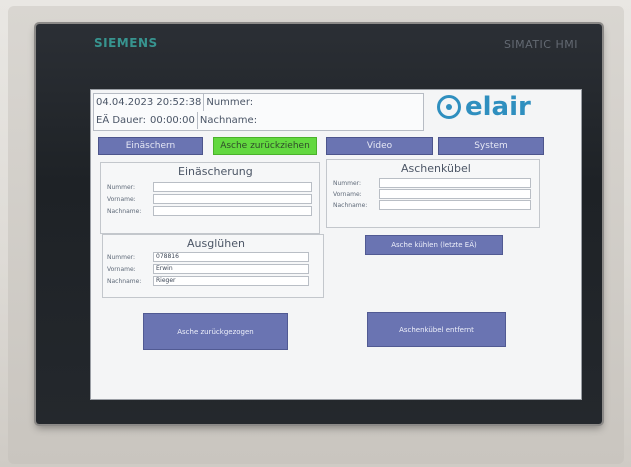 This screenshot has height=467, width=631. I want to click on name-label: Nachname:, so click(228, 120).